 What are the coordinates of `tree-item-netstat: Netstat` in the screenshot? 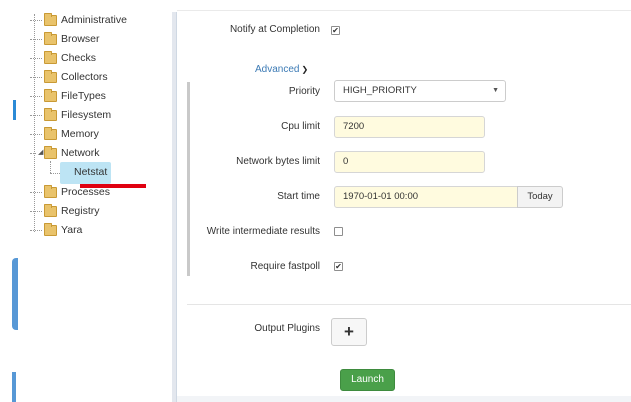 It's located at (86, 173).